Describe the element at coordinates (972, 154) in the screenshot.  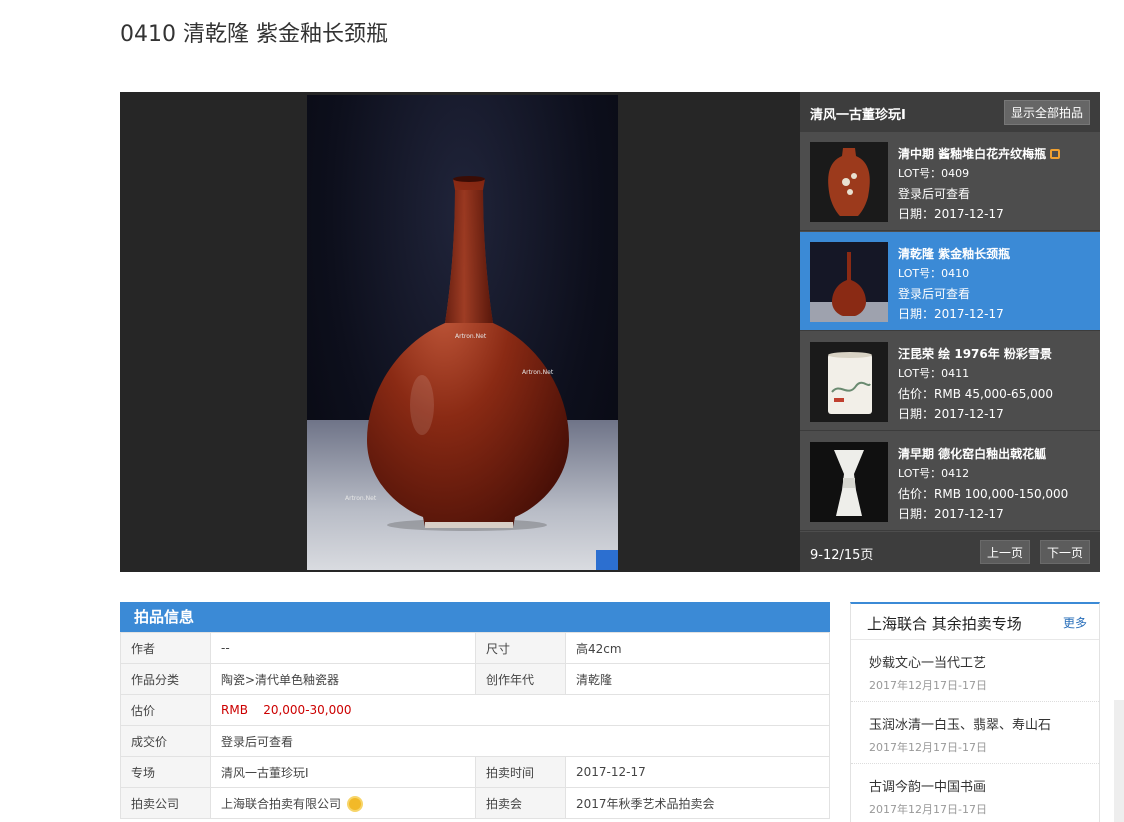
I see `lot-name: 清中期 酱釉堆白花卉纹梅瓶` at that location.